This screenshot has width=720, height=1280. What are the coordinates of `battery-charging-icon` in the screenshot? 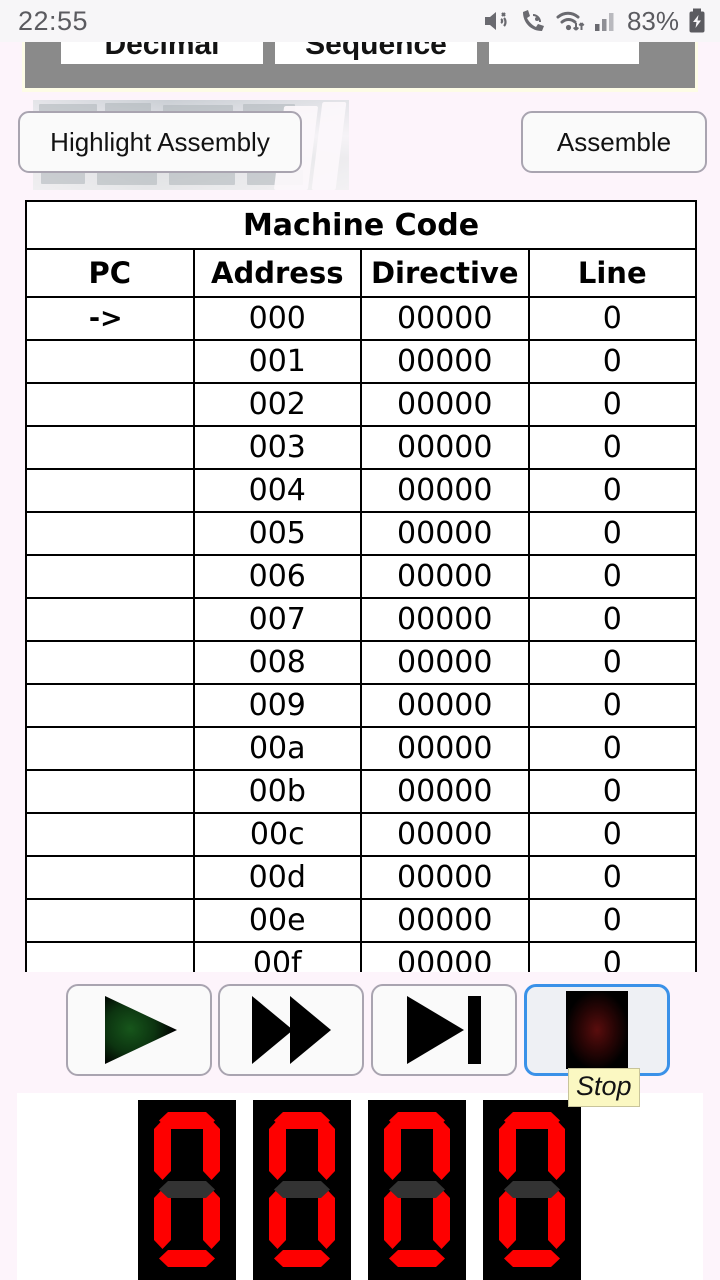 It's located at (697, 21).